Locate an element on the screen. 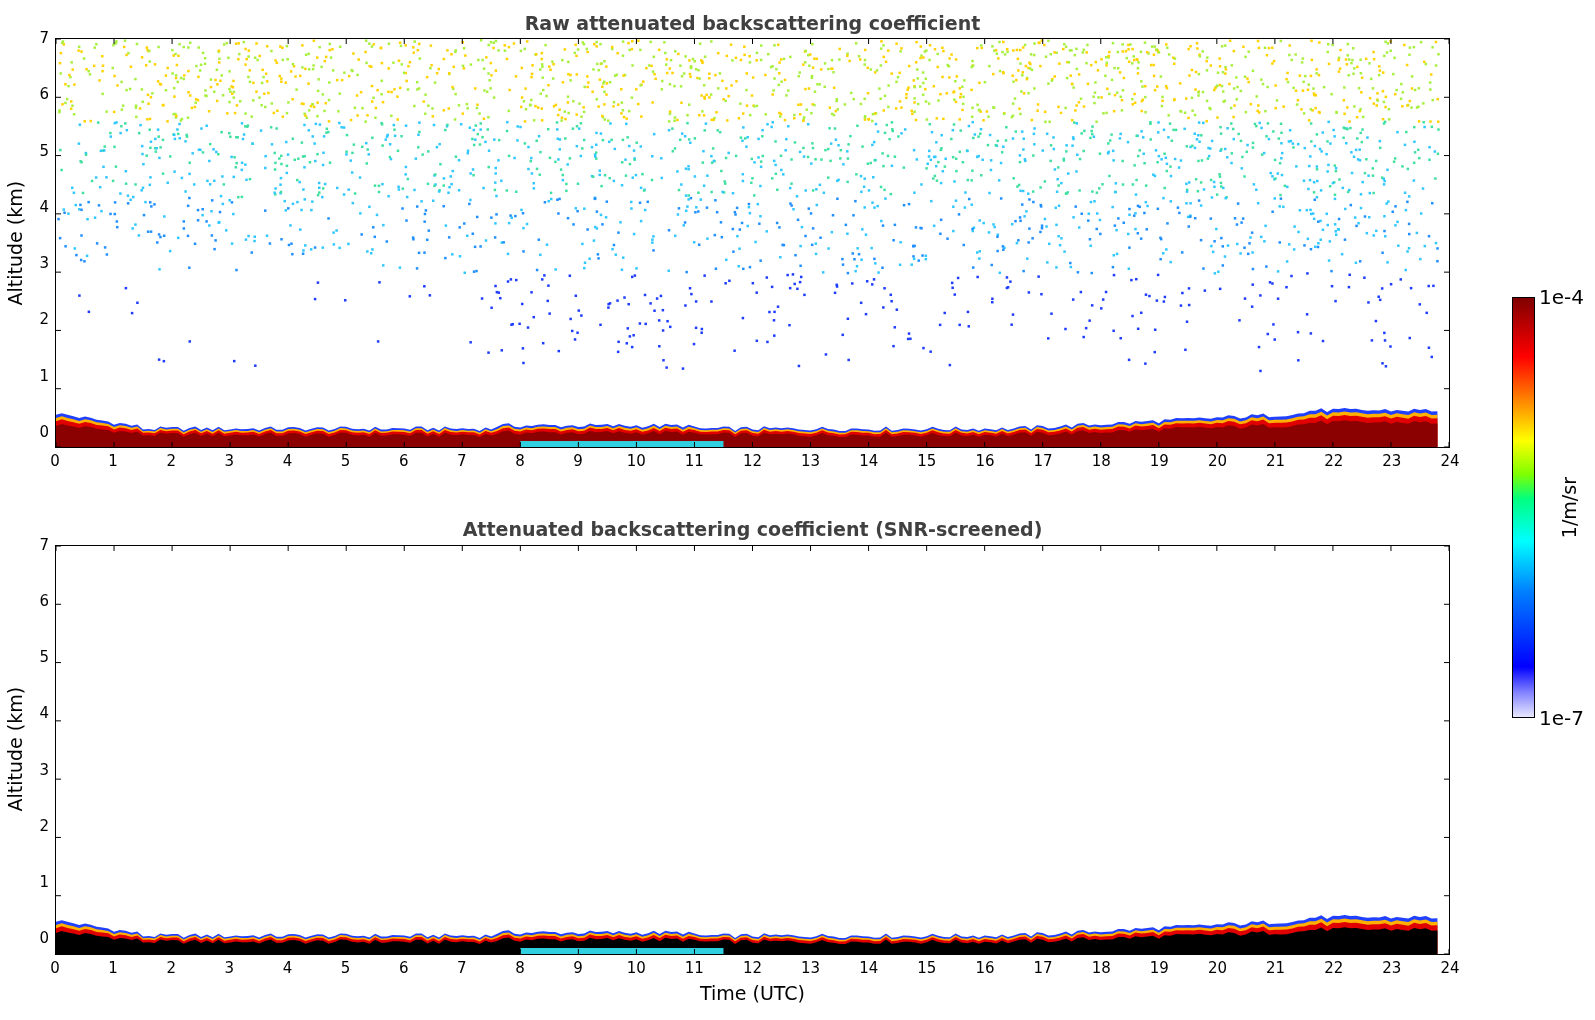 The width and height of the screenshot is (1595, 1020). colorbar-label: 1/m/sr is located at coordinates (1569, 507).